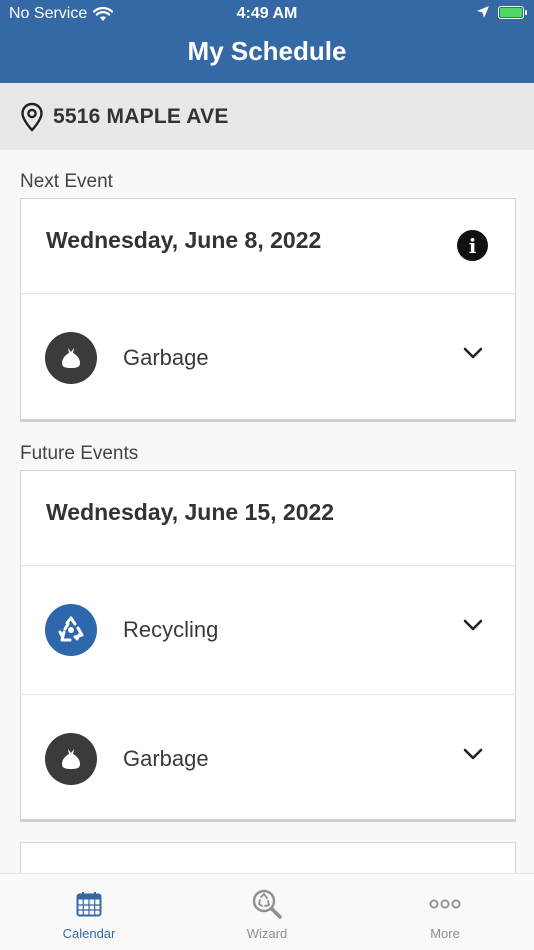 The image size is (534, 950). I want to click on battery-fill, so click(511, 12).